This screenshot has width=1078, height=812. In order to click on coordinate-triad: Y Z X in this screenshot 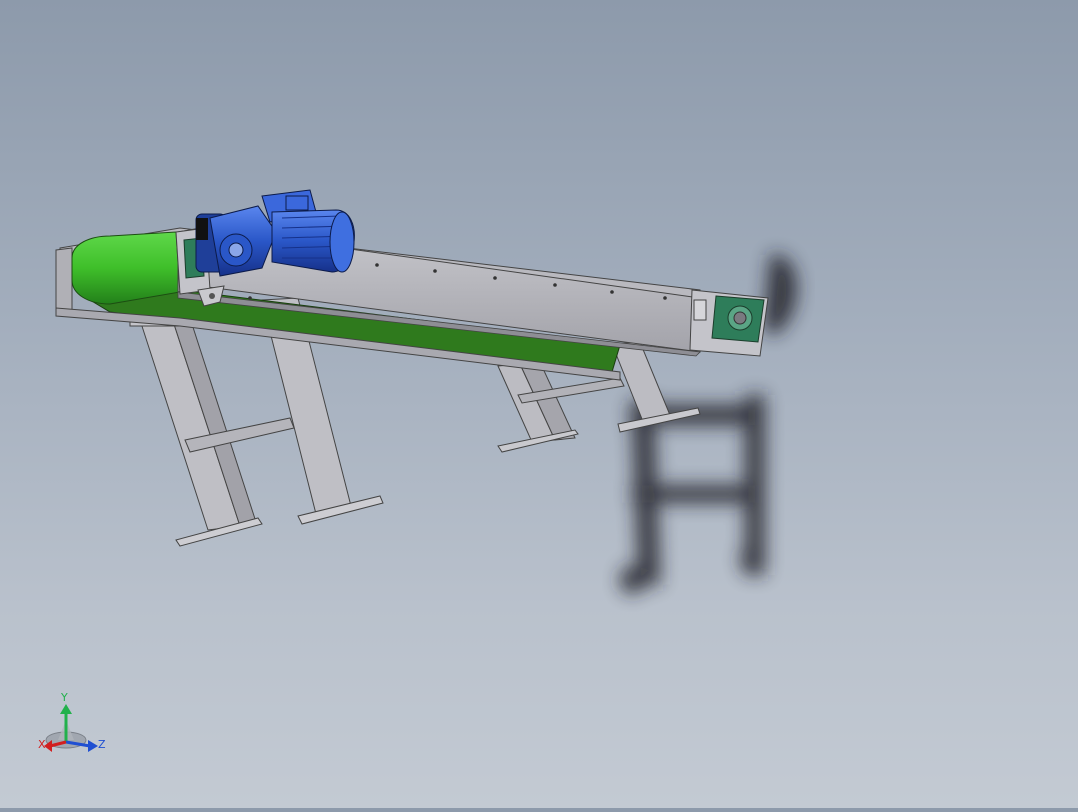, I will do `click(72, 721)`.